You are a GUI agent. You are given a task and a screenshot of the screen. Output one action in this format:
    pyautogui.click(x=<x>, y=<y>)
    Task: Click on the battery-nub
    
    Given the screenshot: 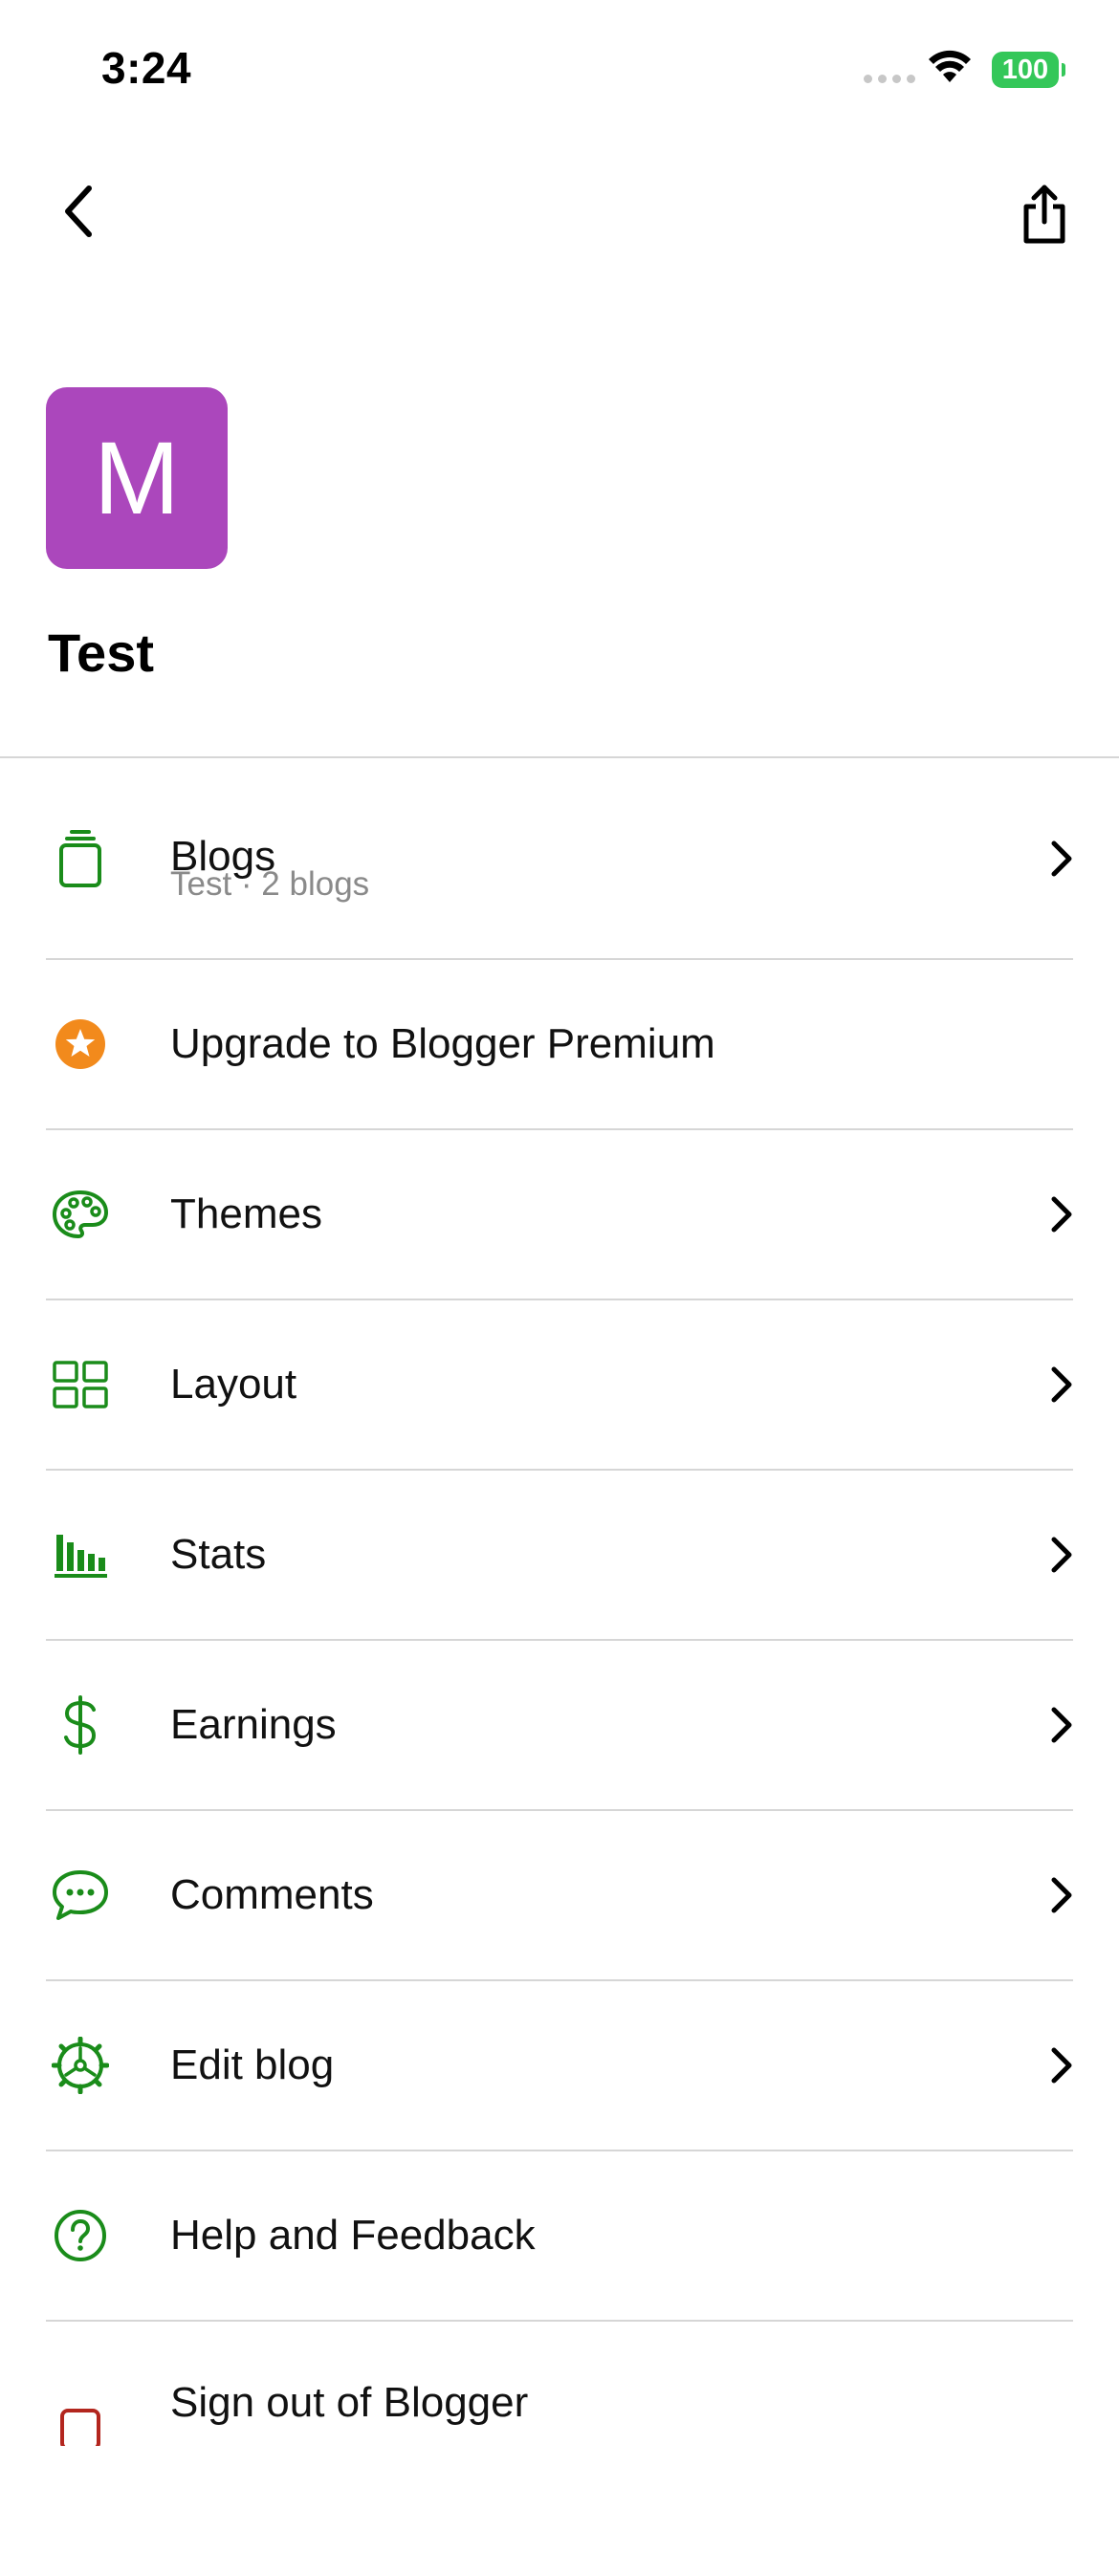 What is the action you would take?
    pyautogui.click(x=1064, y=69)
    